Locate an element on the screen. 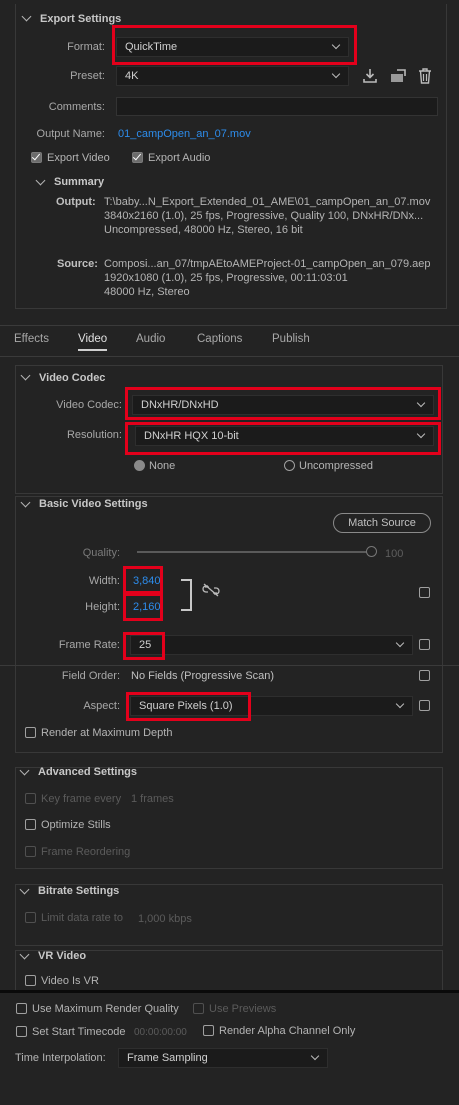  limit-data-rate-checkbox is located at coordinates (30, 917).